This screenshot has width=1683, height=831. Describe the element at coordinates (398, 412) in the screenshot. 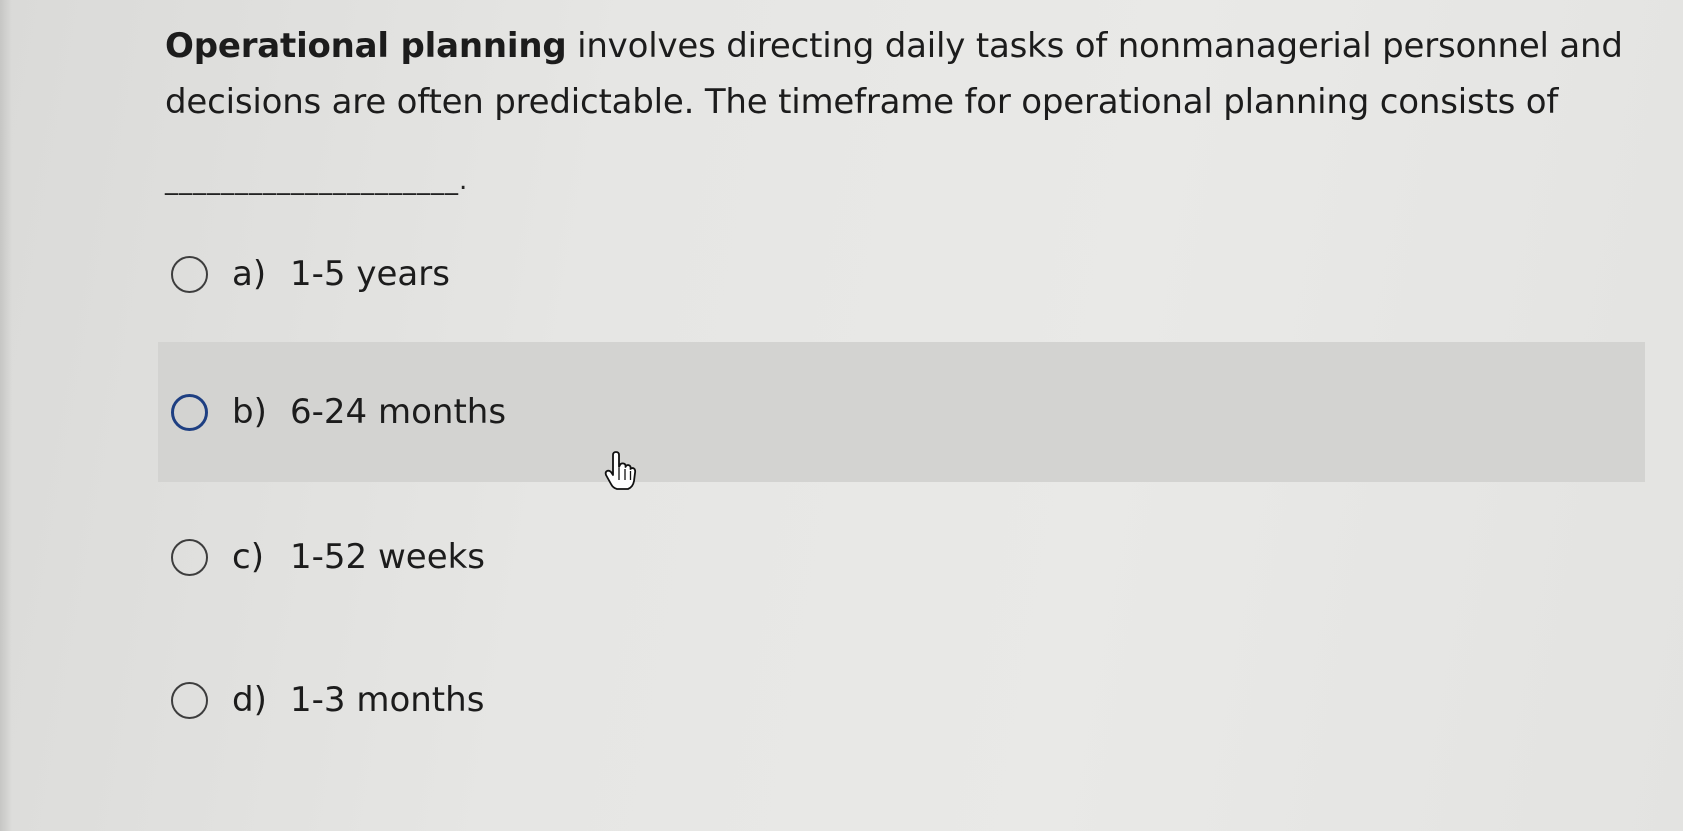

I see `option-label: 6-24 months` at that location.